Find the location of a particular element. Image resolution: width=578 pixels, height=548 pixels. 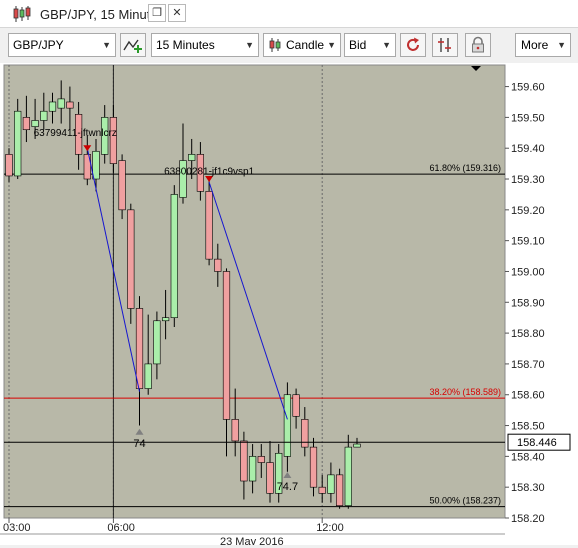

chart-settings-icon is located at coordinates (444, 45).